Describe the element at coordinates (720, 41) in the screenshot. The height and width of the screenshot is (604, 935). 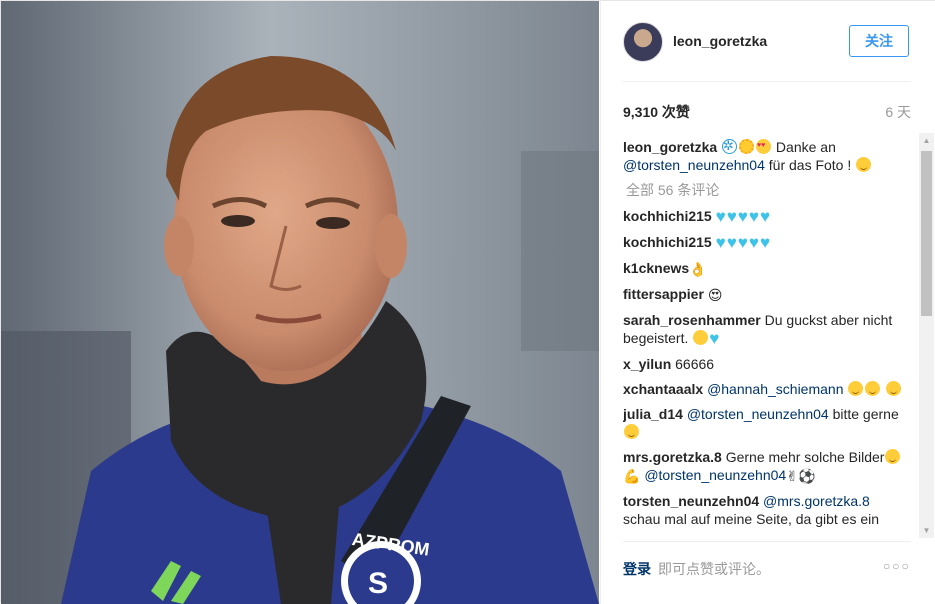
I see `author-username: leon_goretzka` at that location.